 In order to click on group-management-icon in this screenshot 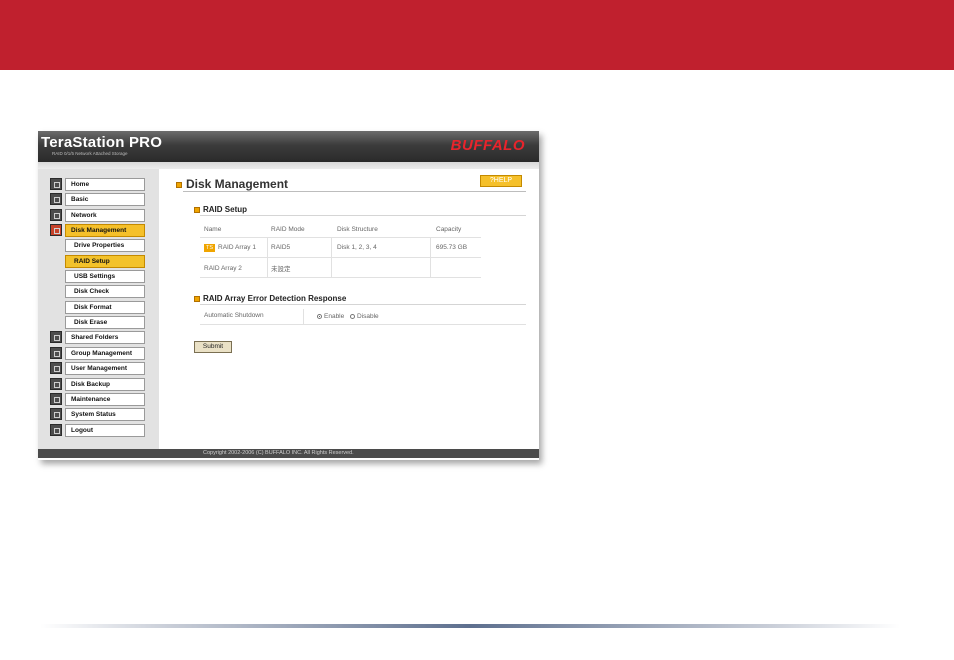, I will do `click(56, 353)`.